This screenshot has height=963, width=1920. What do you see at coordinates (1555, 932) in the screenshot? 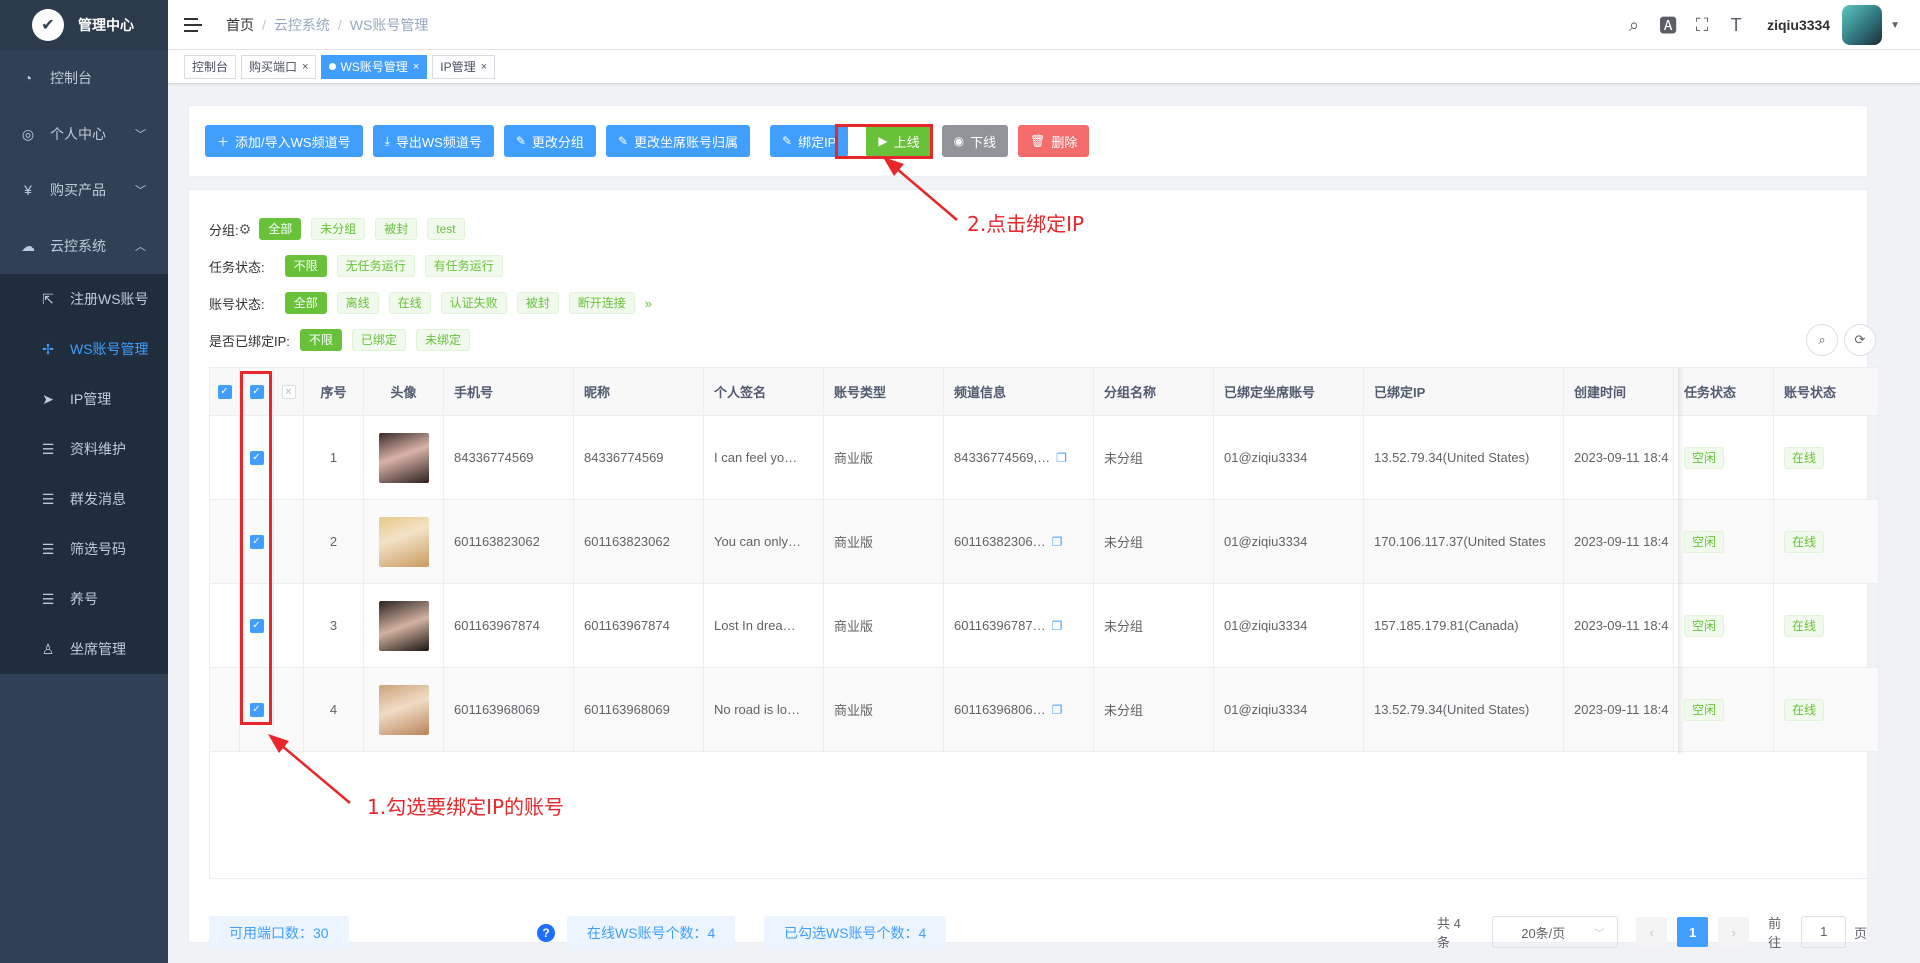
I see `page-size-select: 20条/页 ﹀` at bounding box center [1555, 932].